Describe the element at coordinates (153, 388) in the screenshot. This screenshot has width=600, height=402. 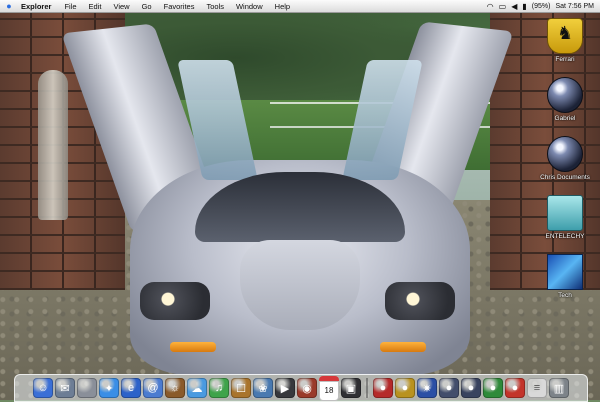
I see `address-book-icon: @` at that location.